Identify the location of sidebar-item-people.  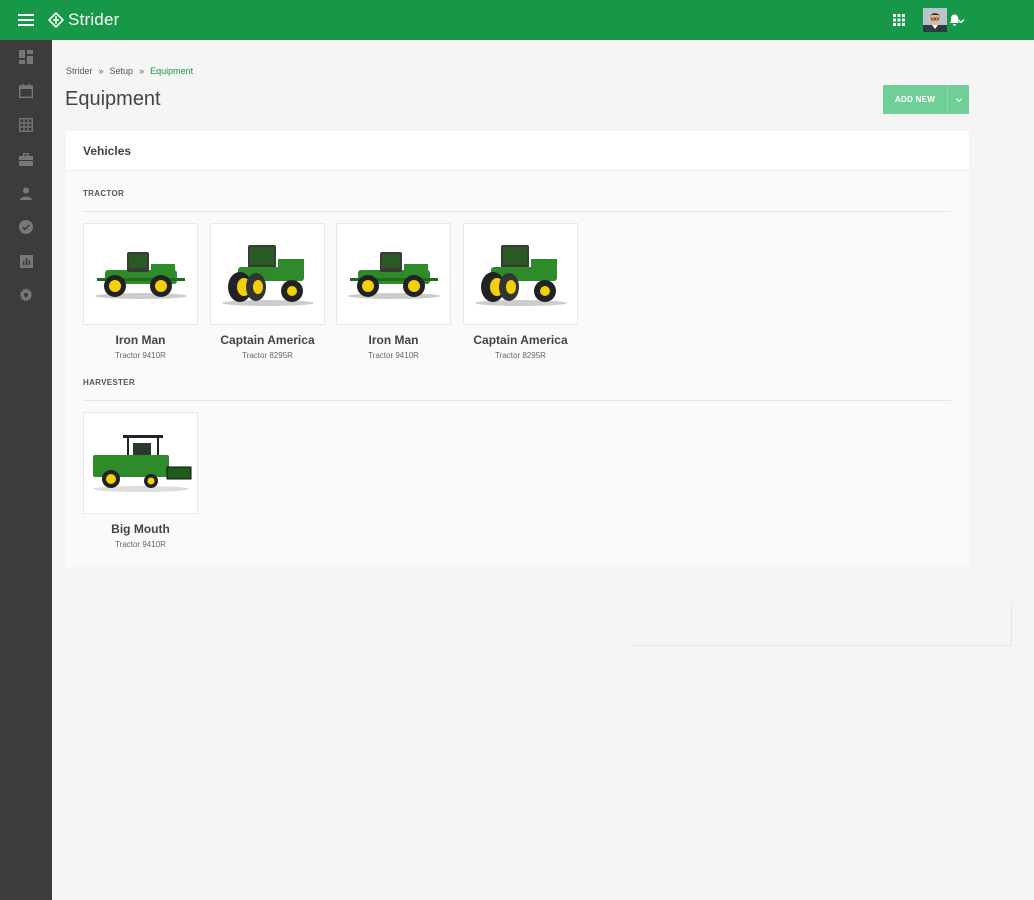
(26, 193).